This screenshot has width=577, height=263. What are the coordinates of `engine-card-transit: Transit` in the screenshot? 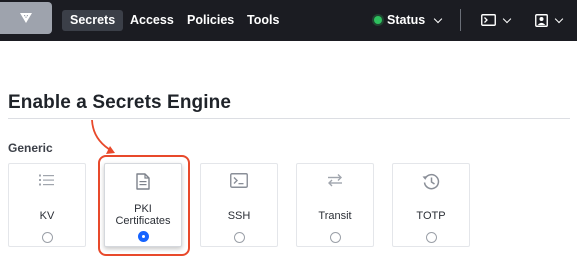 It's located at (335, 205).